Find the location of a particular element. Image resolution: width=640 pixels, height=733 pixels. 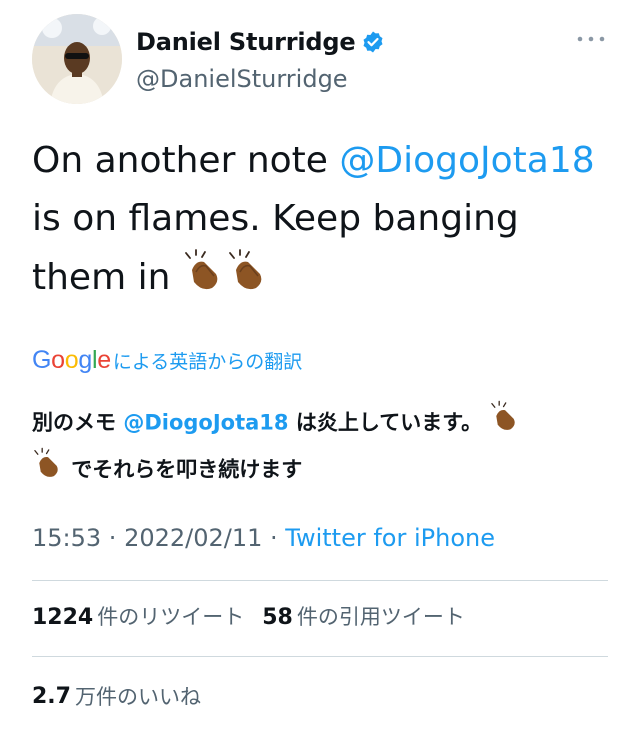

likes-stat: 2.7 万件のいいね is located at coordinates (116, 696).